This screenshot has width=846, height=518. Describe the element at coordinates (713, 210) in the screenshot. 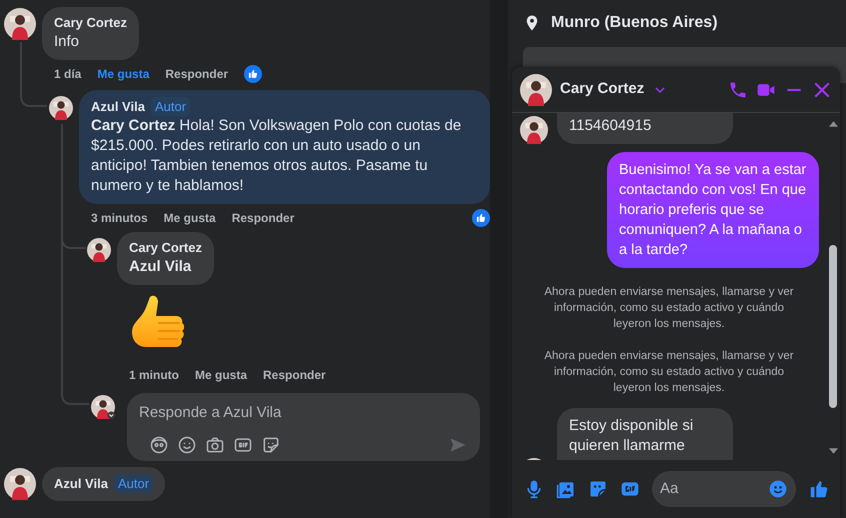

I see `sent-message: Buenisimo! Ya se van a estar contactando con vos! En que horario preferis que se comuniquen? A la mañana o a la tarde?` at that location.